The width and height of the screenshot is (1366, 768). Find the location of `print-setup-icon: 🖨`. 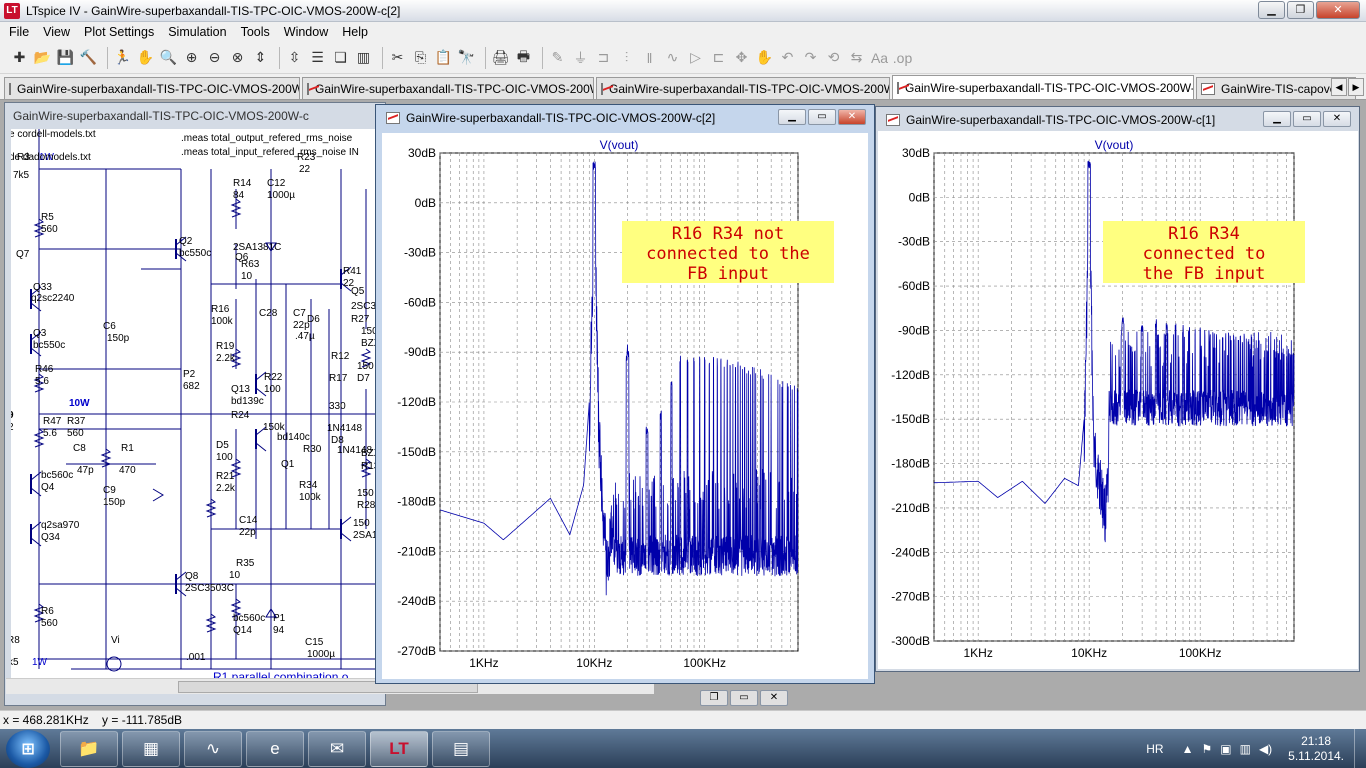

print-setup-icon: 🖨 is located at coordinates (500, 57).